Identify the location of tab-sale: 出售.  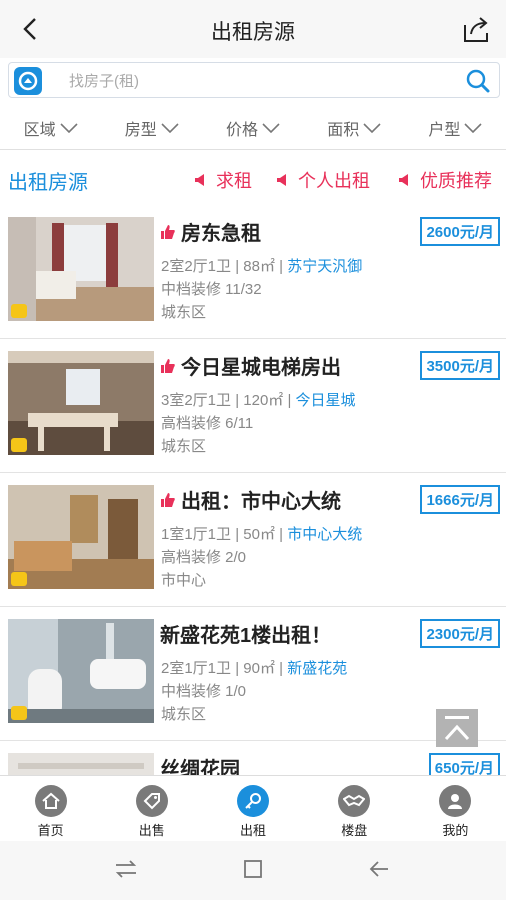
(151, 808).